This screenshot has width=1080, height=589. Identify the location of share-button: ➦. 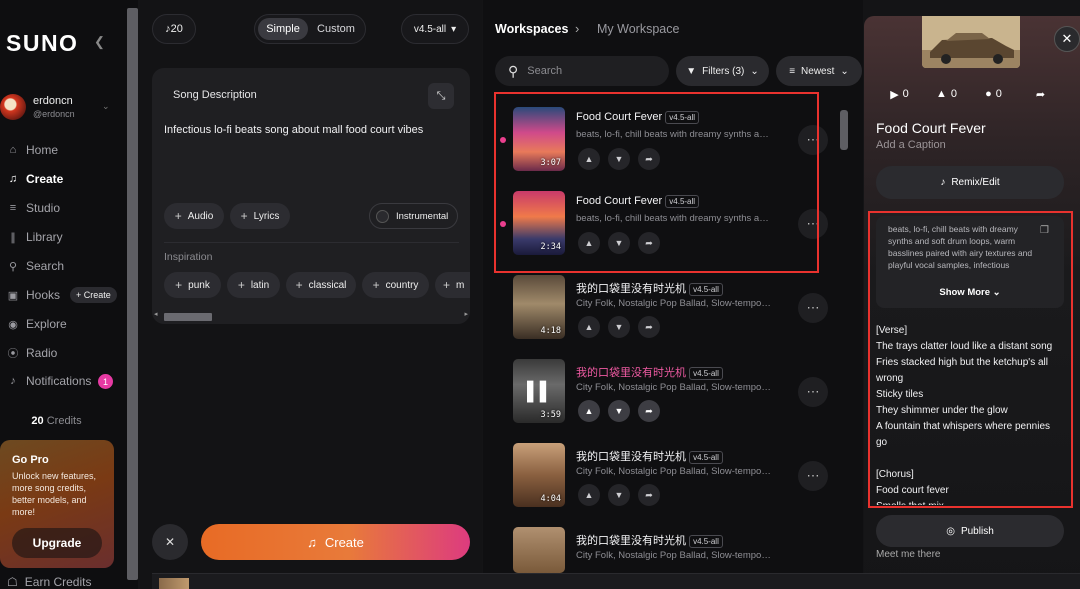
(1040, 94).